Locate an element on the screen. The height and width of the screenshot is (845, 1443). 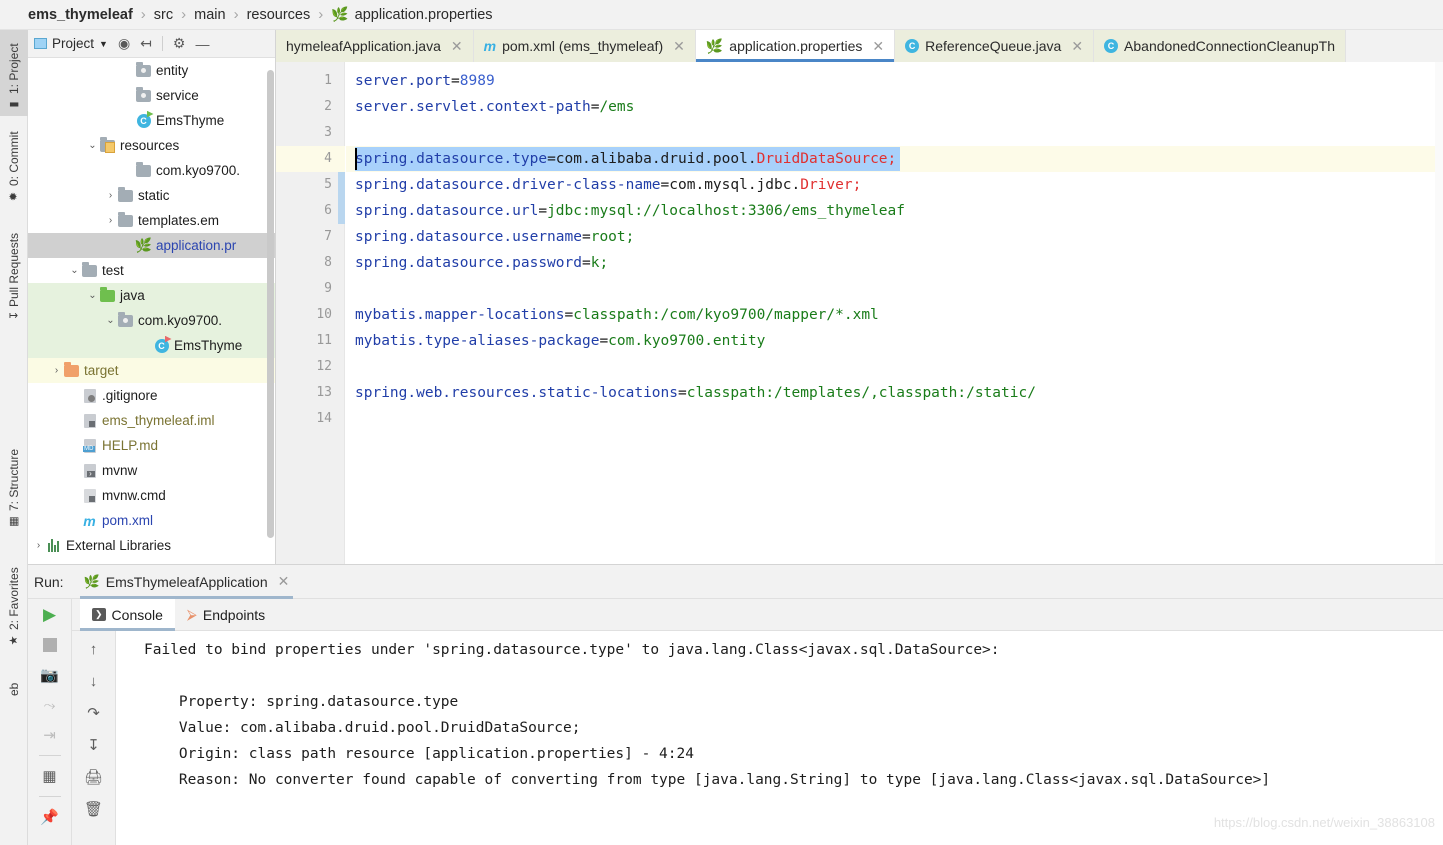
sidebar-item-structure-label: 7: Structure is located at coordinates (14, 479).